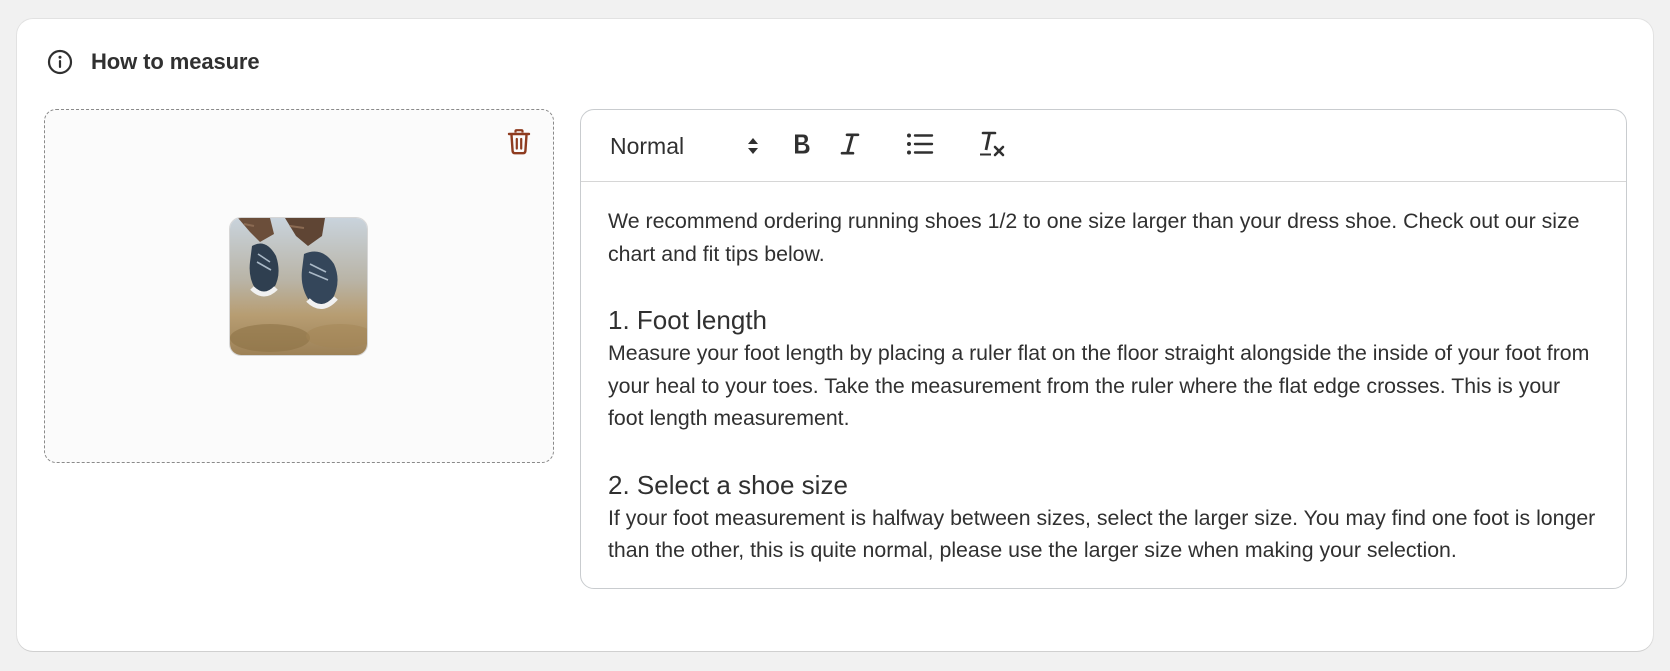 The image size is (1670, 671). I want to click on bold-icon, so click(802, 146).